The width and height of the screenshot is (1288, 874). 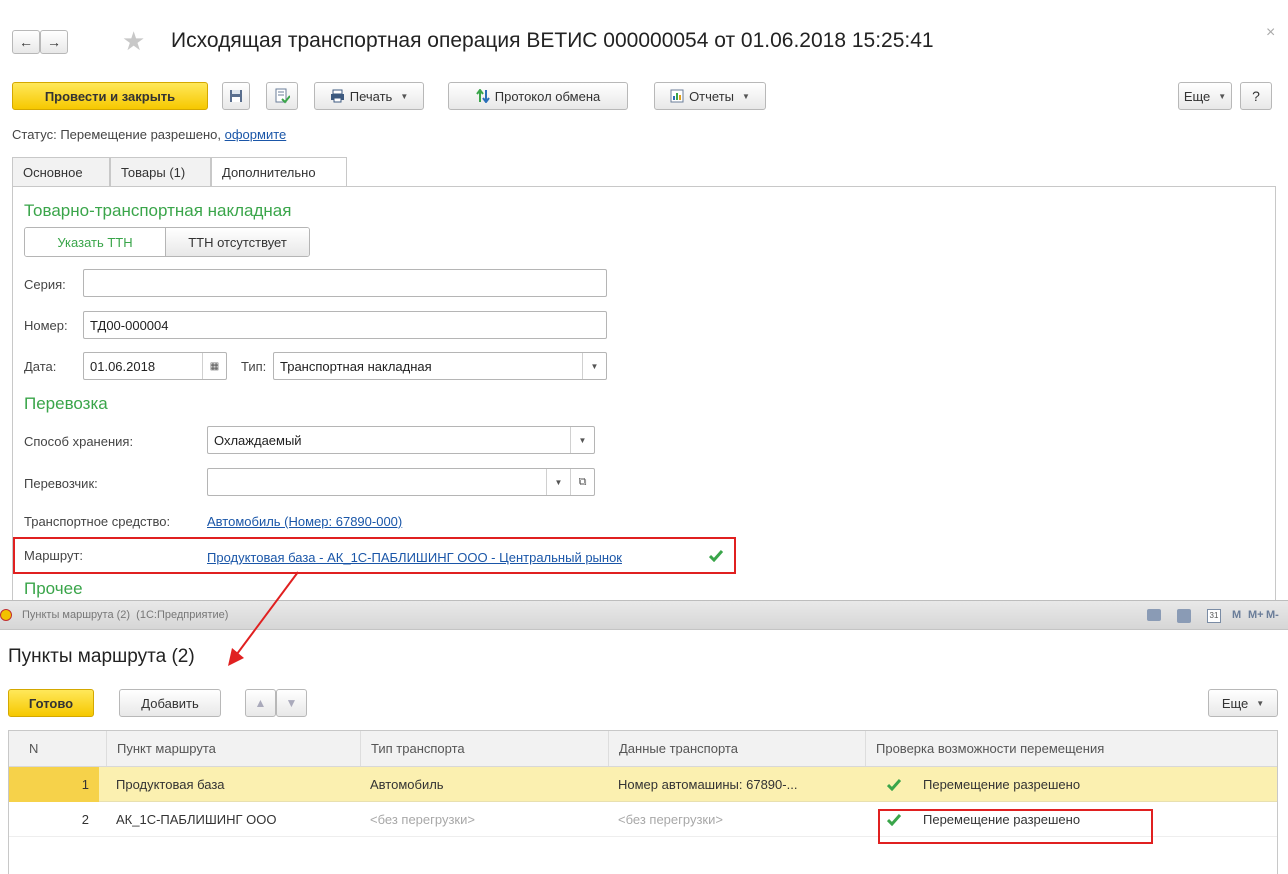 What do you see at coordinates (110, 96) in the screenshot?
I see `post-and-close-button: Провести и закрыть` at bounding box center [110, 96].